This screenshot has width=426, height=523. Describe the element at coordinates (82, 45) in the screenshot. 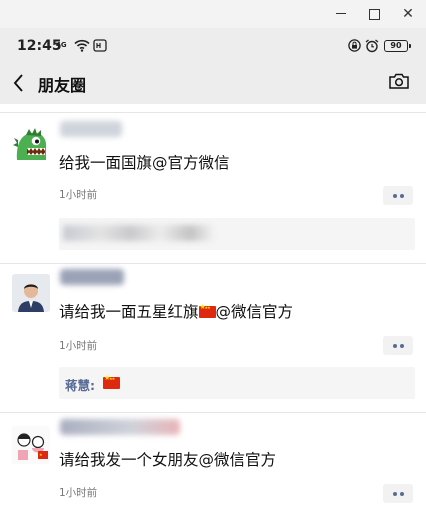

I see `wifi-icon` at that location.